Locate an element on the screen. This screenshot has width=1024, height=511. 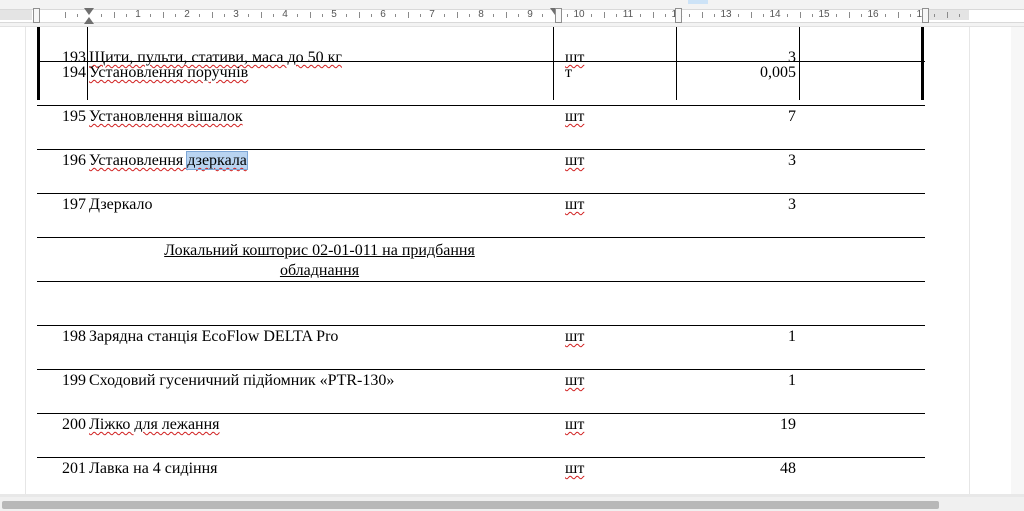
table-row: 195 Установлення вішалок шт 7 is located at coordinates (481, 128).